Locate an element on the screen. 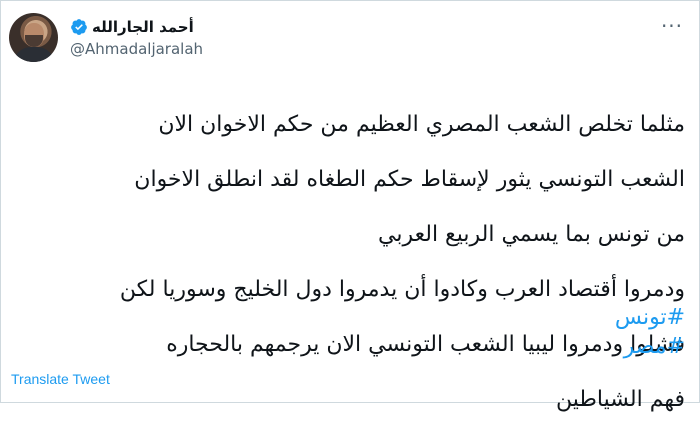 Image resolution: width=700 pixels, height=441 pixels. hashtag-list: #تونس #مصر is located at coordinates (650, 332).